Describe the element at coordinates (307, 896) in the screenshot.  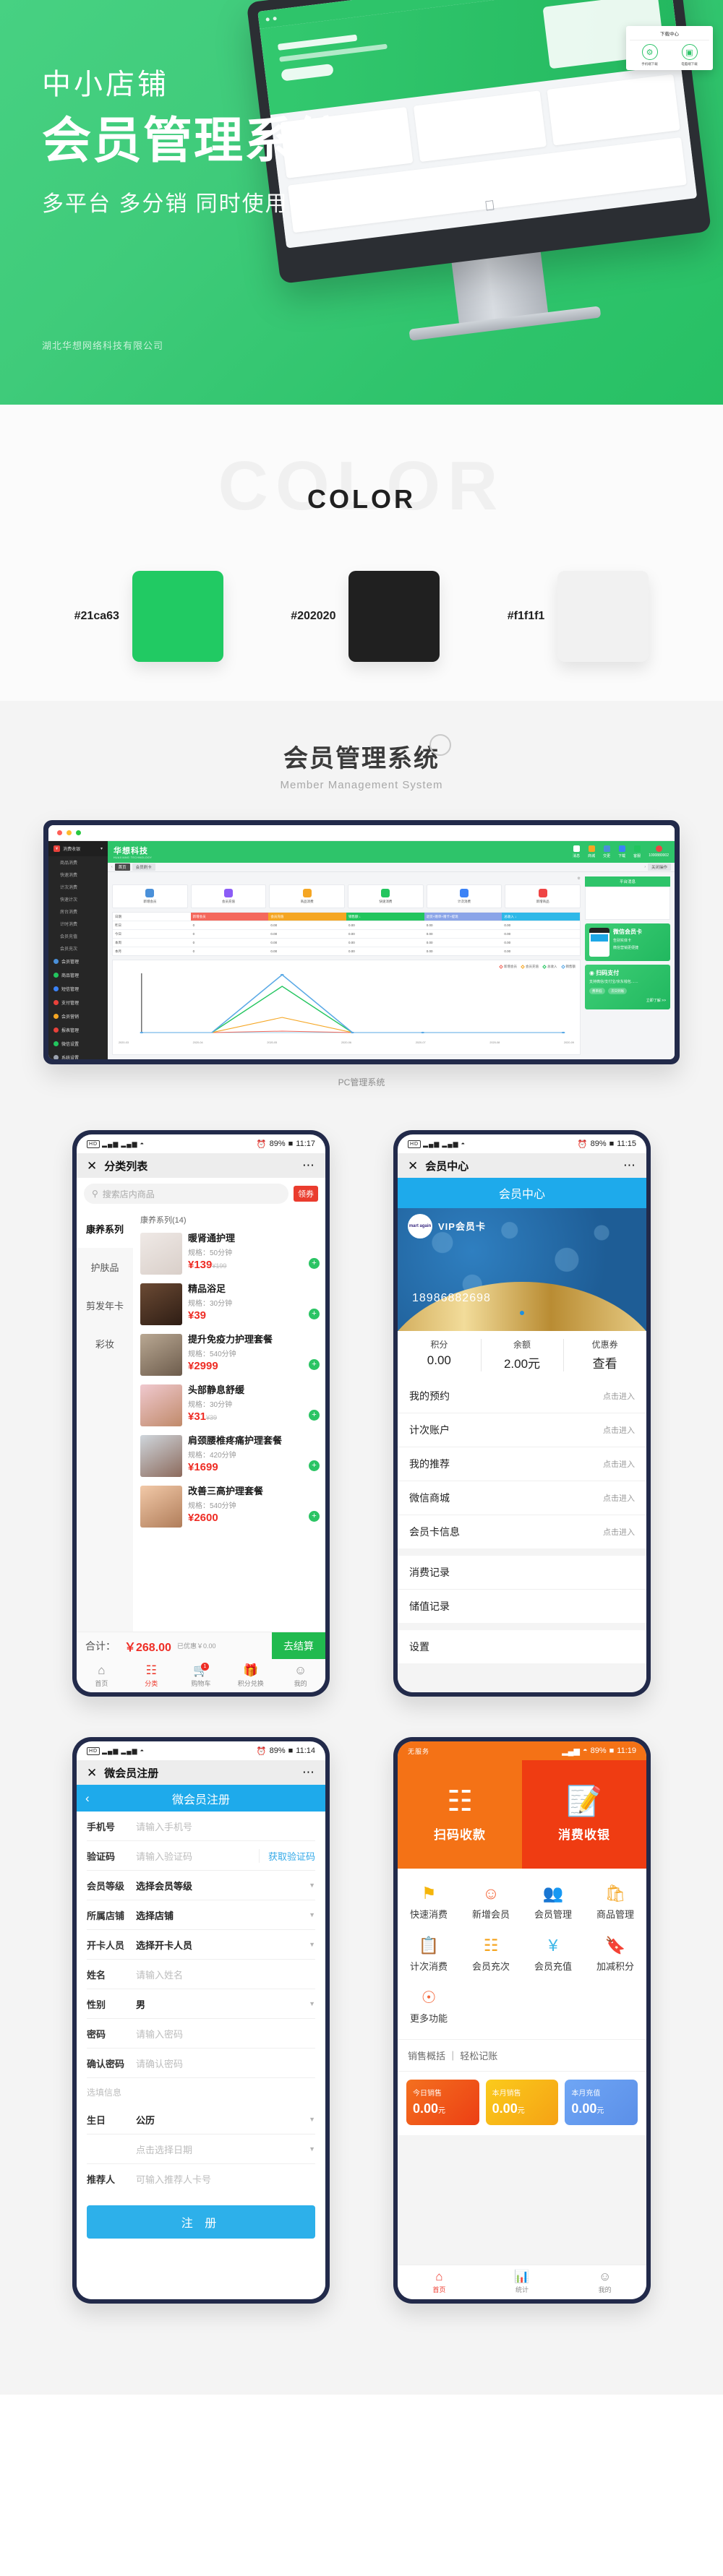
I see `tile-goods-consume: 商品消费` at that location.